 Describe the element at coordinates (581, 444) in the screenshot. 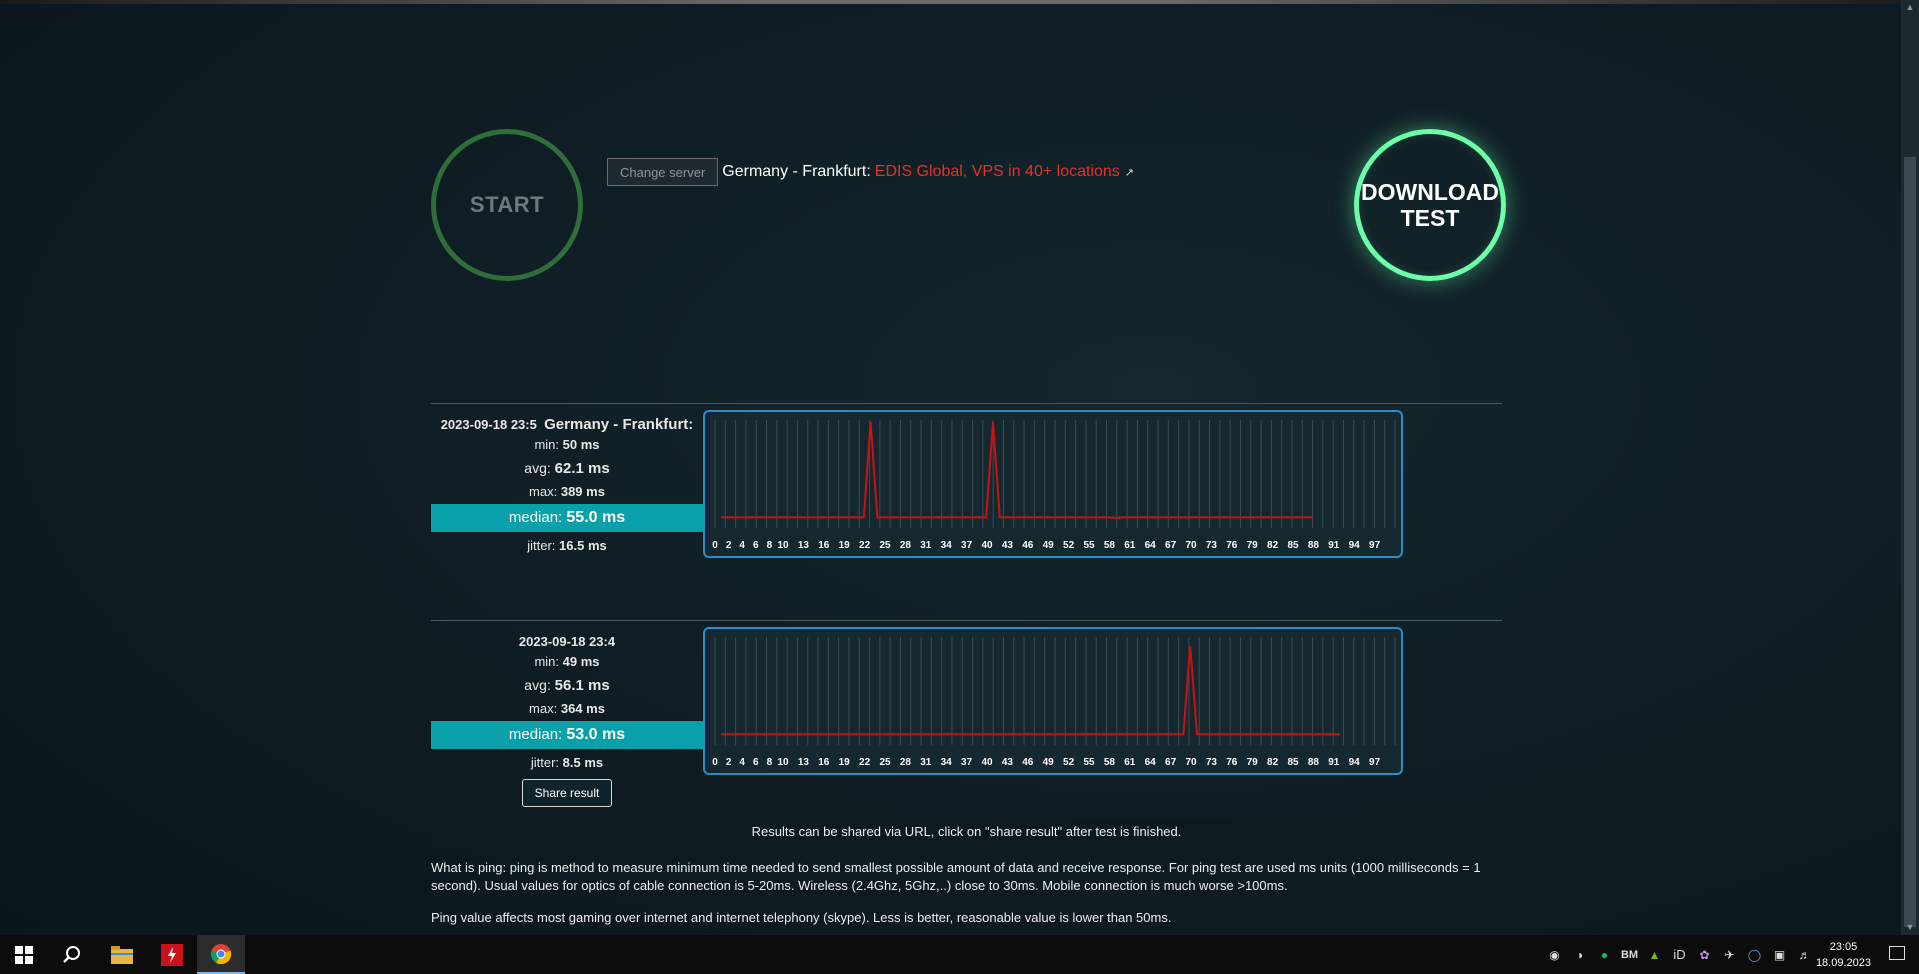

I see `stat-min-value: 50 ms` at that location.